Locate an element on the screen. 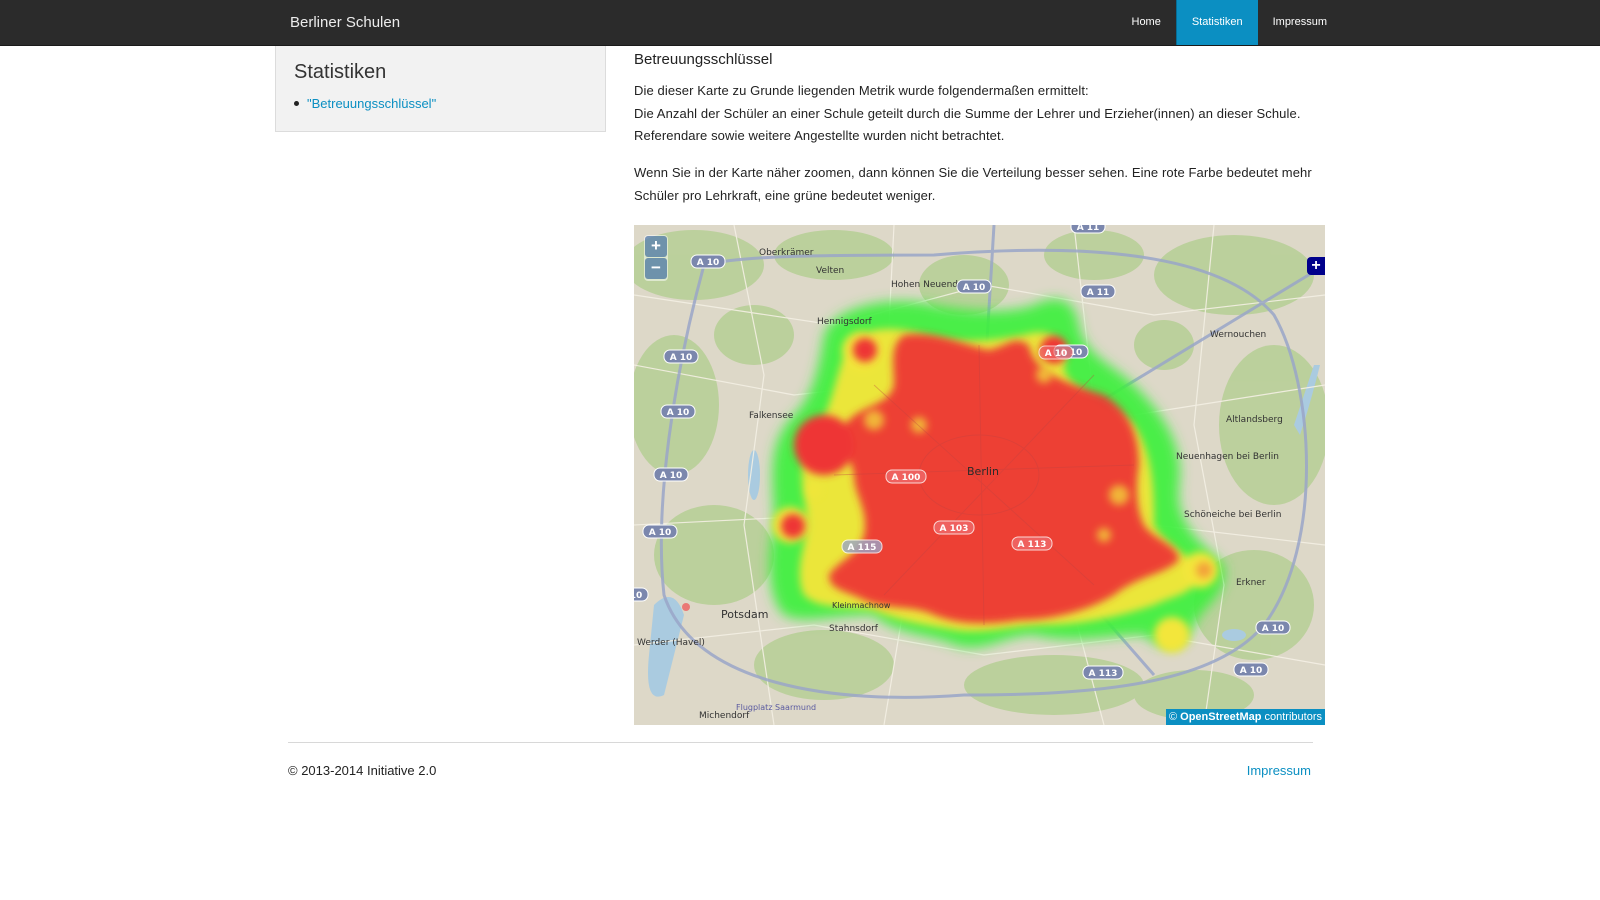  layer-switcher-button: + is located at coordinates (1316, 266).